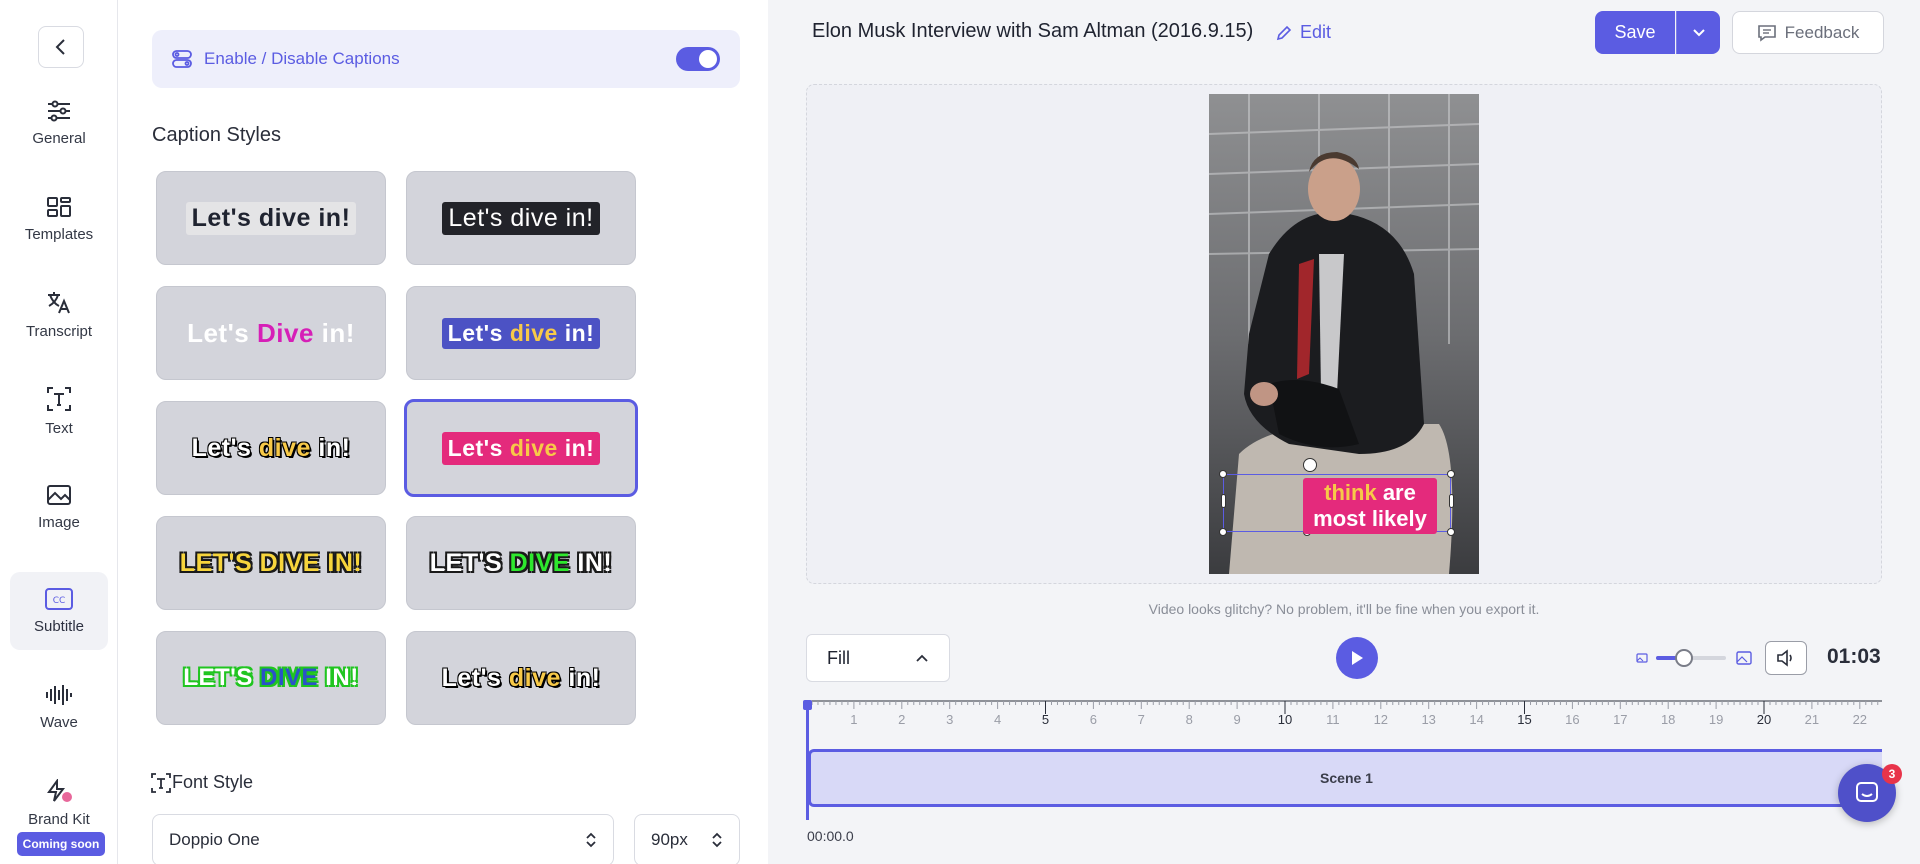 The width and height of the screenshot is (1920, 864). Describe the element at coordinates (285, 332) in the screenshot. I see `caption-word: Dive` at that location.